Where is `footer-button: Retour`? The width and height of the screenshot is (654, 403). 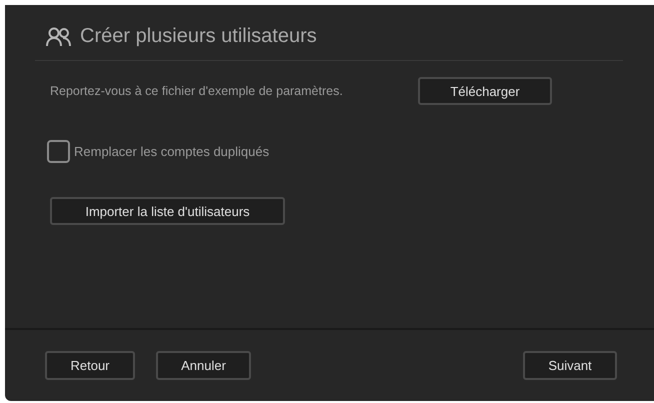
footer-button: Retour is located at coordinates (90, 365).